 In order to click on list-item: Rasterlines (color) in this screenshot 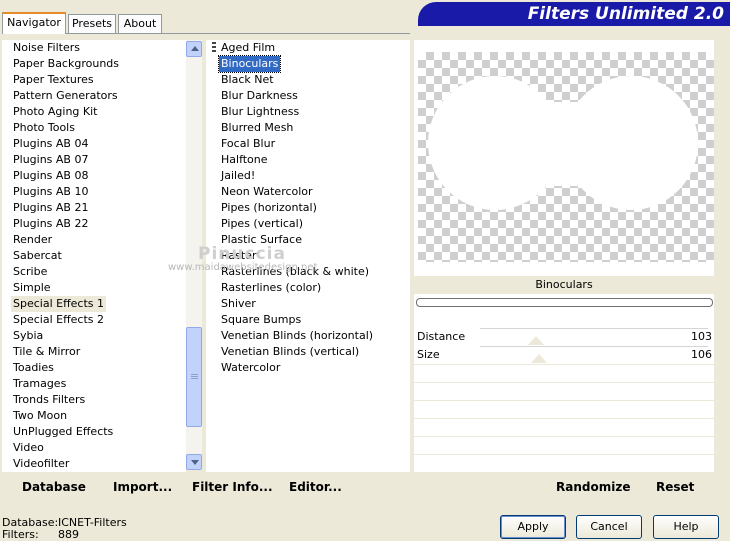, I will do `click(271, 288)`.